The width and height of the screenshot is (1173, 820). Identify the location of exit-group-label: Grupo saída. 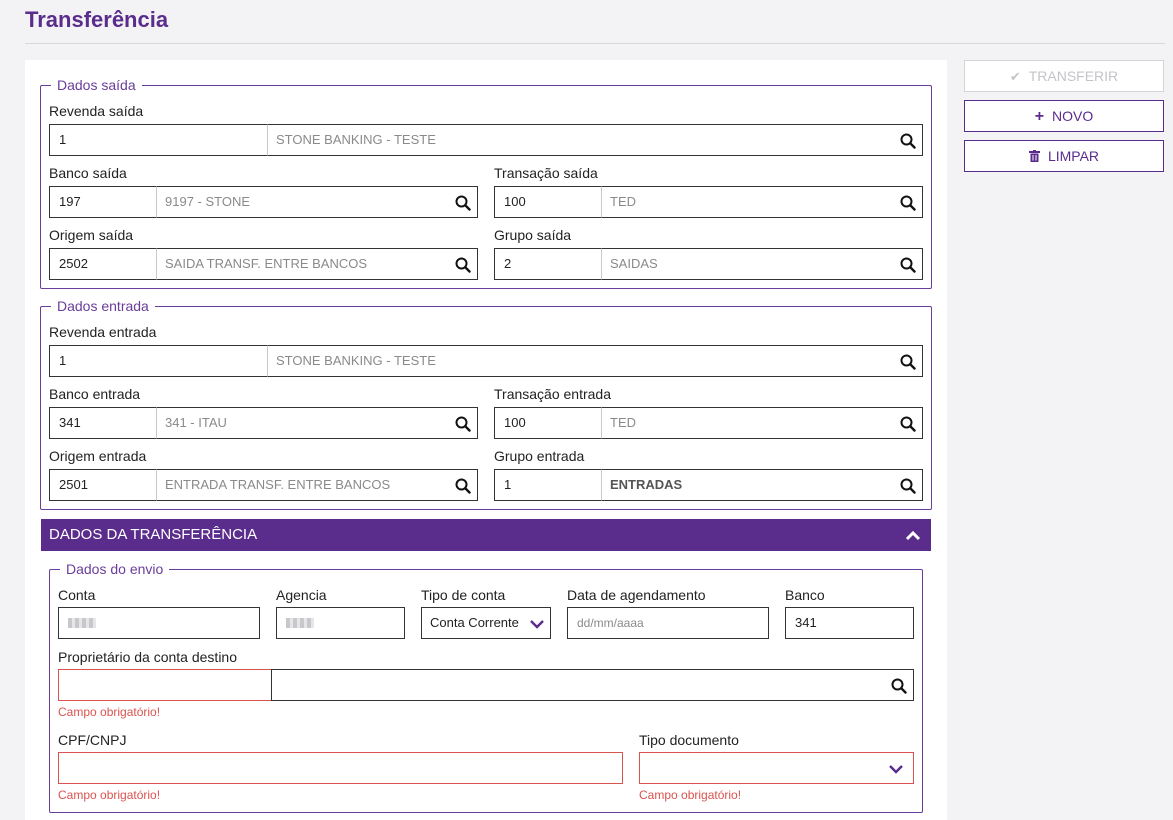
(533, 235).